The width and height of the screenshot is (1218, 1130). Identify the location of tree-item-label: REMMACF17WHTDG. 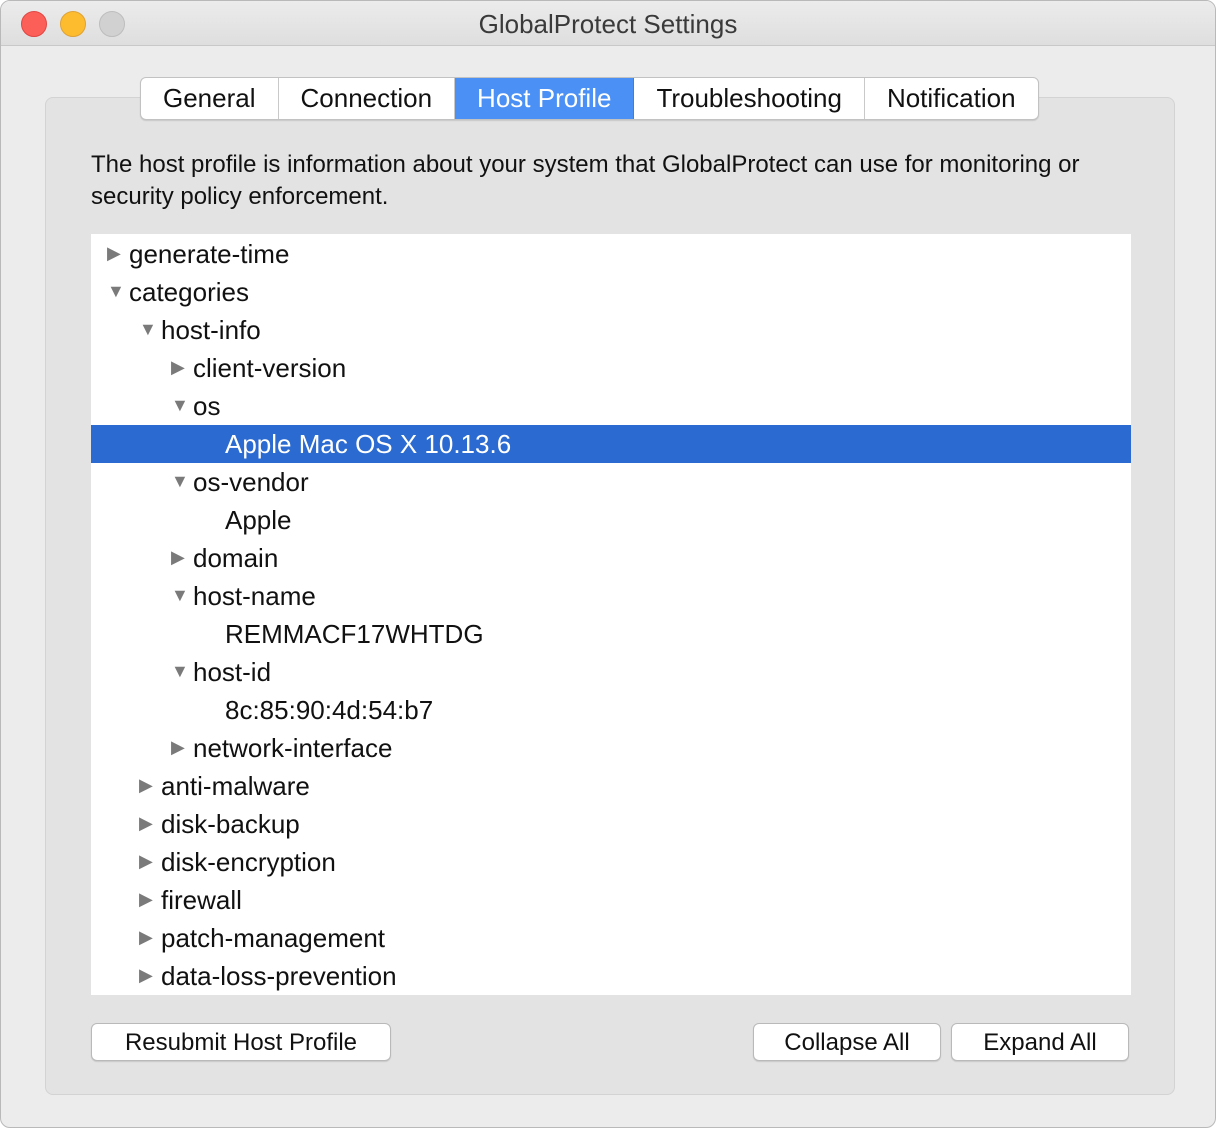
(354, 634).